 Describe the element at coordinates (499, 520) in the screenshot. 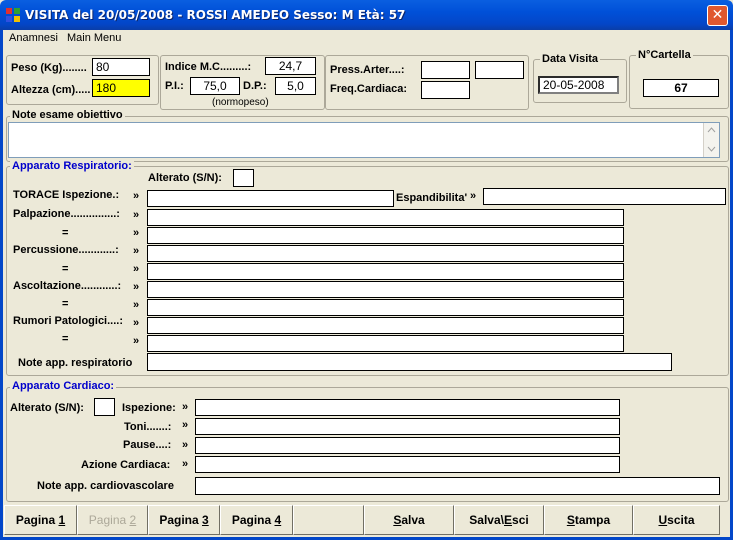

I see `salva-esci-button: Salva\Esci` at that location.